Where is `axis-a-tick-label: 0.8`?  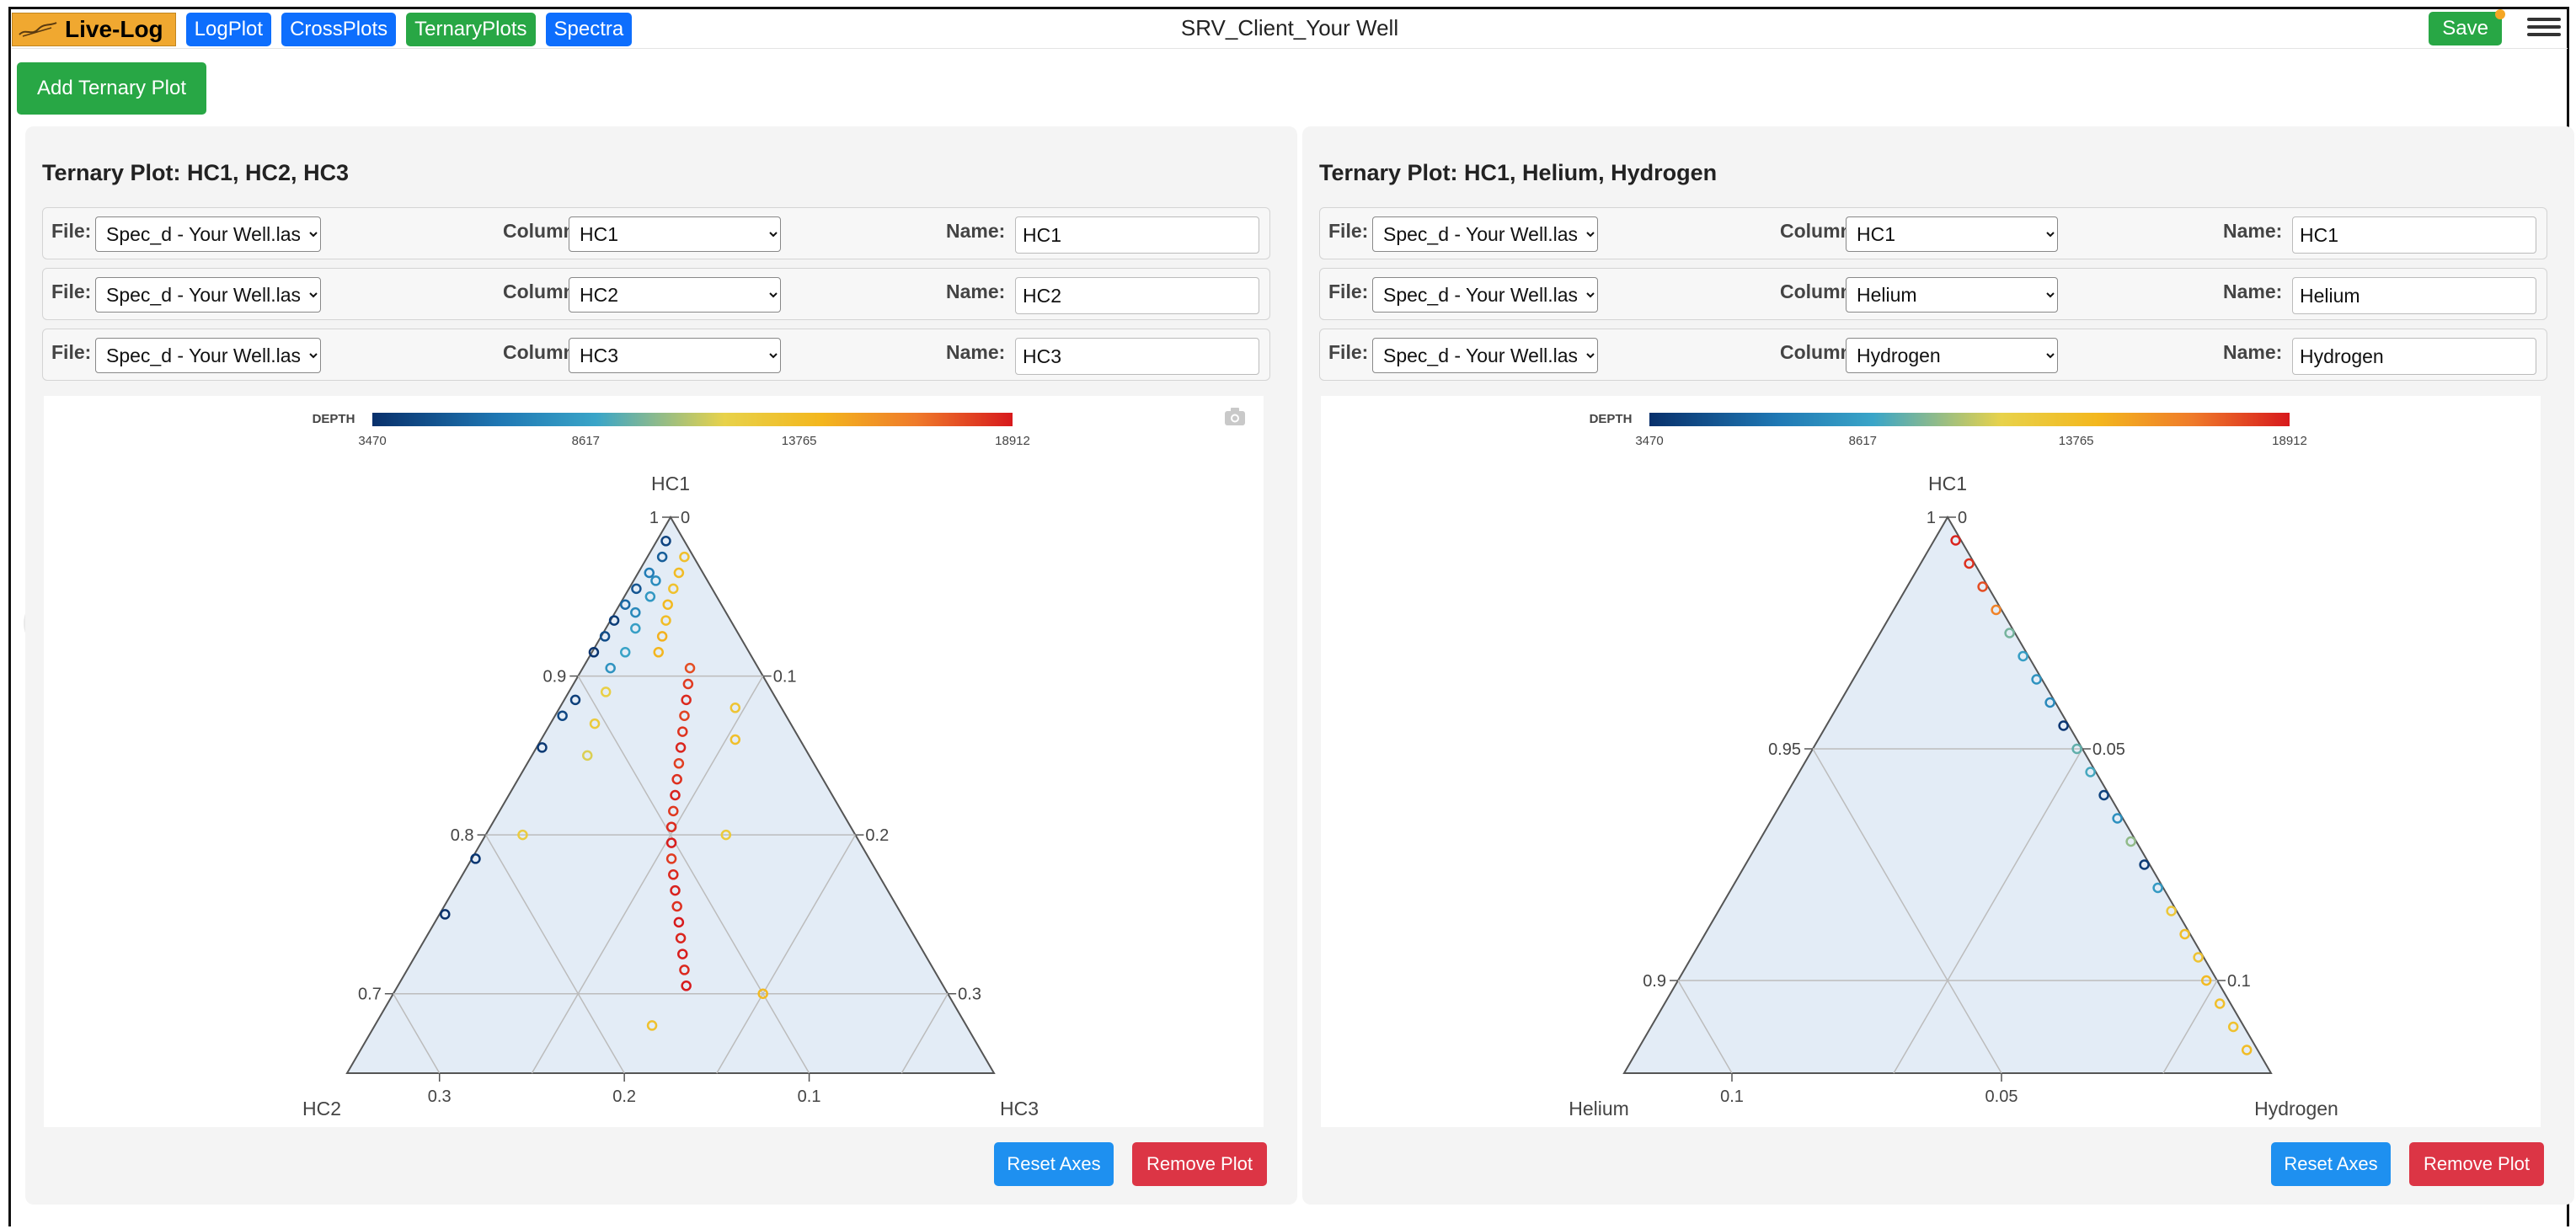 axis-a-tick-label: 0.8 is located at coordinates (462, 835).